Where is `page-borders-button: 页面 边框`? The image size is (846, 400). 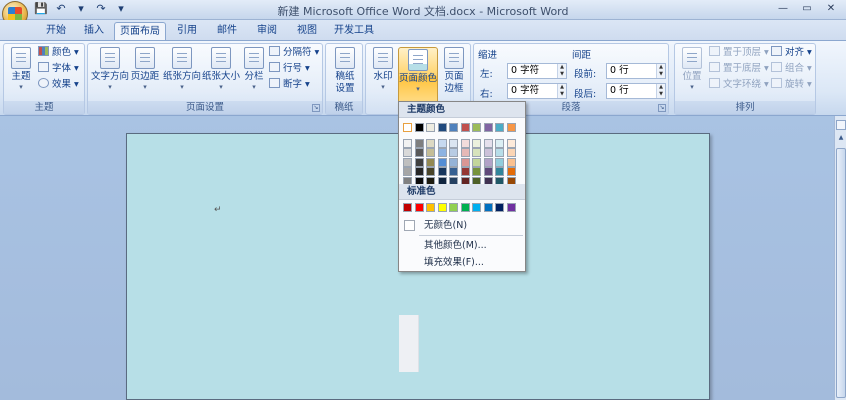 page-borders-button: 页面 边框 is located at coordinates (454, 71).